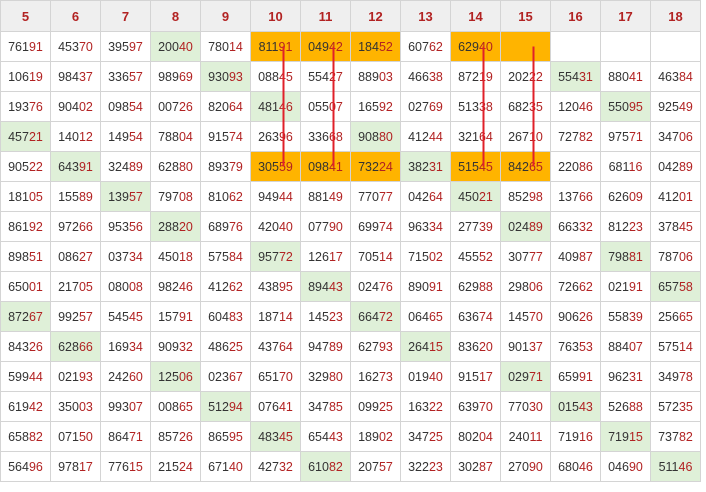  I want to click on cell-leading-digits: 872, so click(468, 76).